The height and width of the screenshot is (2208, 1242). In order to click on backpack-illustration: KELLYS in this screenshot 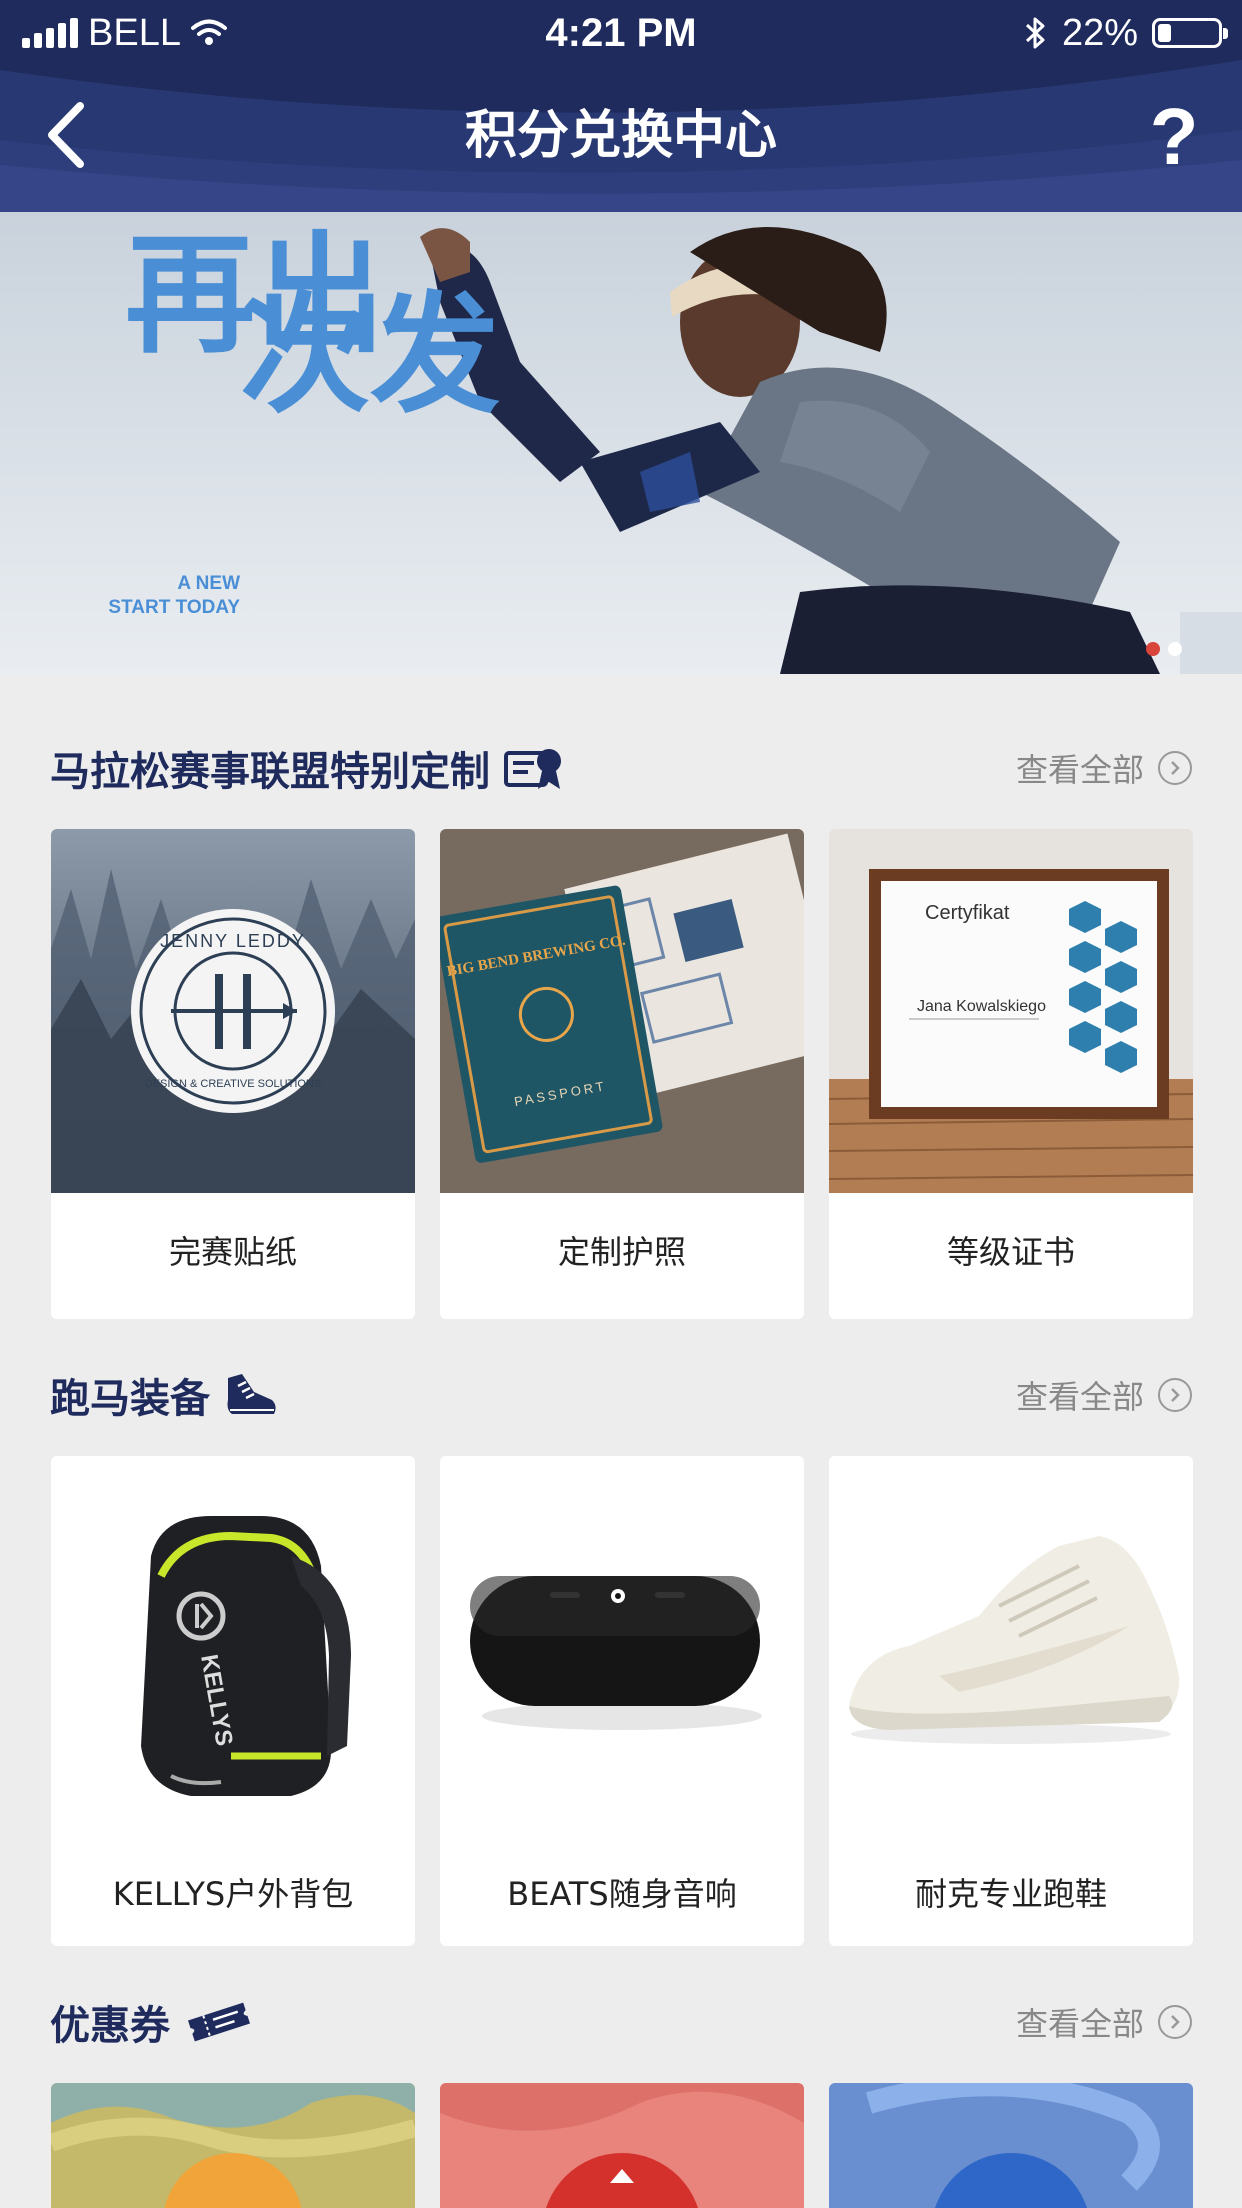, I will do `click(233, 1656)`.